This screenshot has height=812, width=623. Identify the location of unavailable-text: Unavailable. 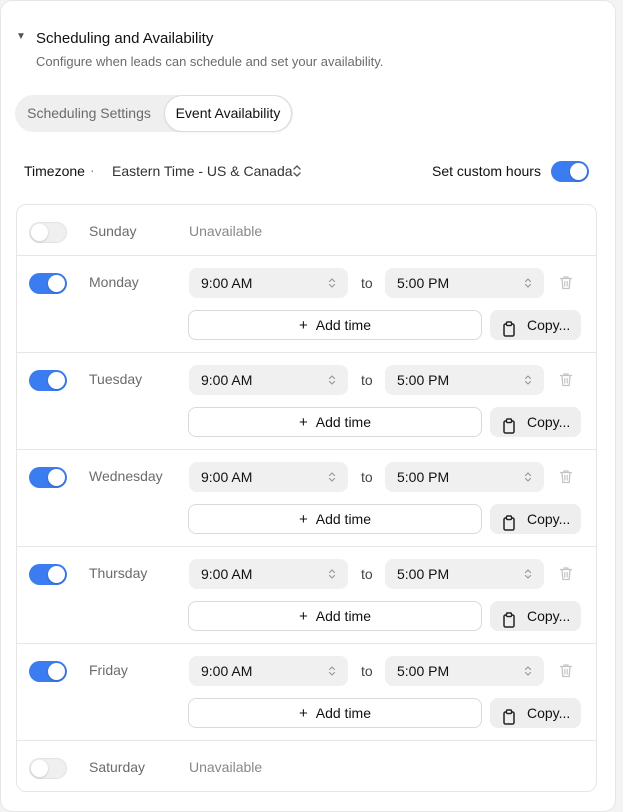
(226, 767).